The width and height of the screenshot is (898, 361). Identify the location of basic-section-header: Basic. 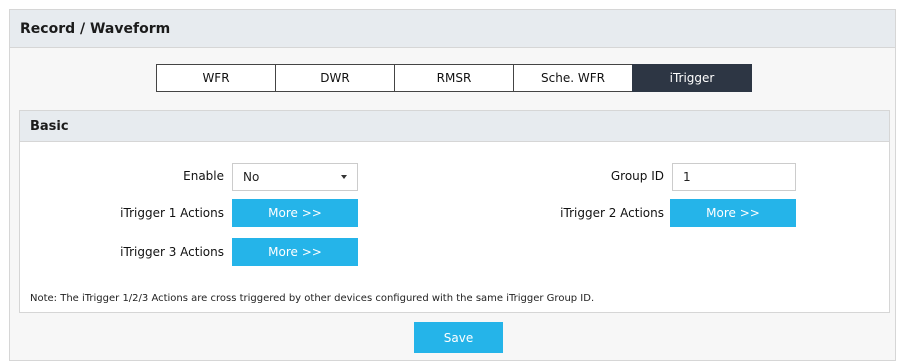
(454, 126).